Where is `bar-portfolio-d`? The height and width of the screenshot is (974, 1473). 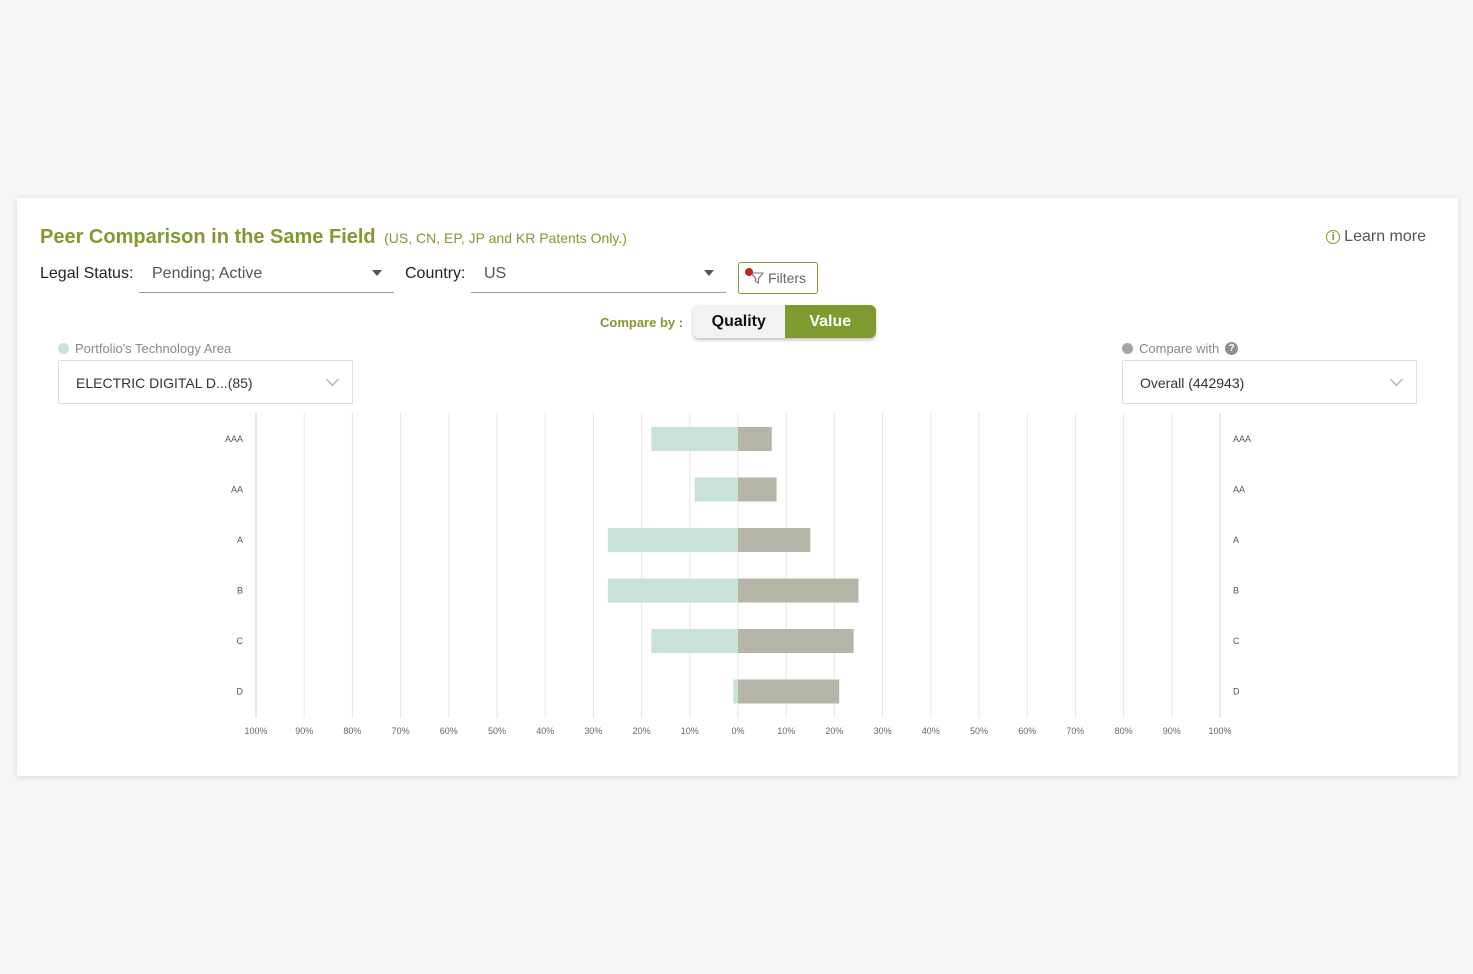 bar-portfolio-d is located at coordinates (735, 691).